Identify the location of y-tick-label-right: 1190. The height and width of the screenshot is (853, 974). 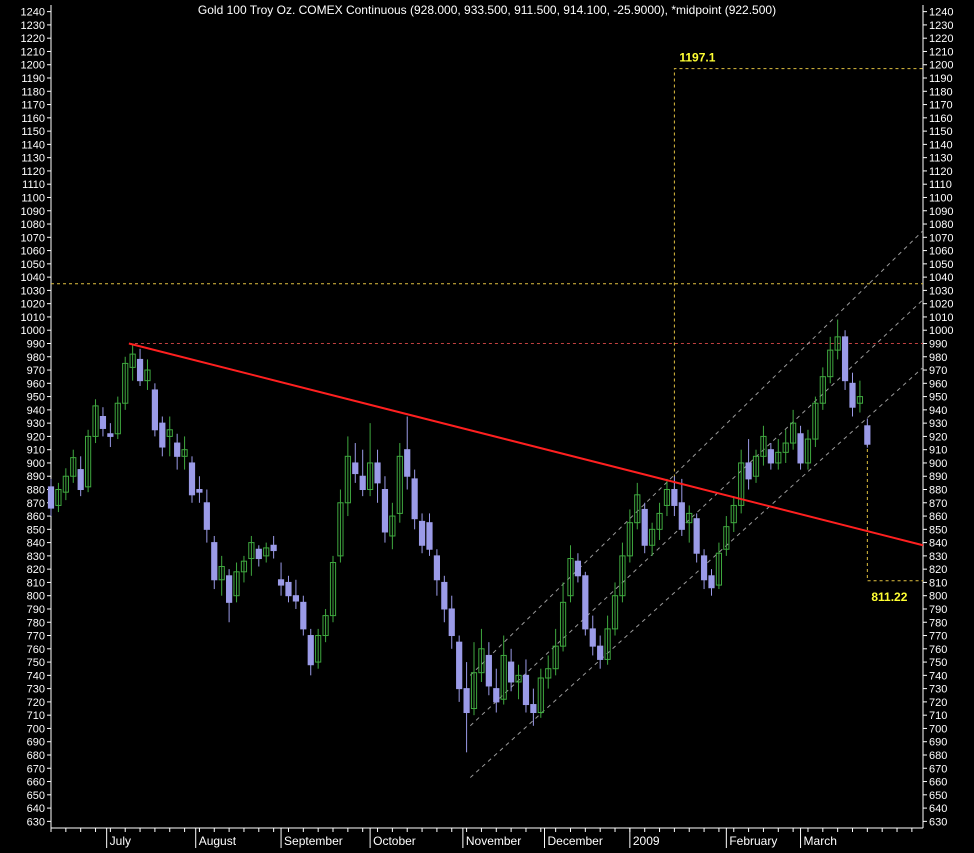
(941, 79).